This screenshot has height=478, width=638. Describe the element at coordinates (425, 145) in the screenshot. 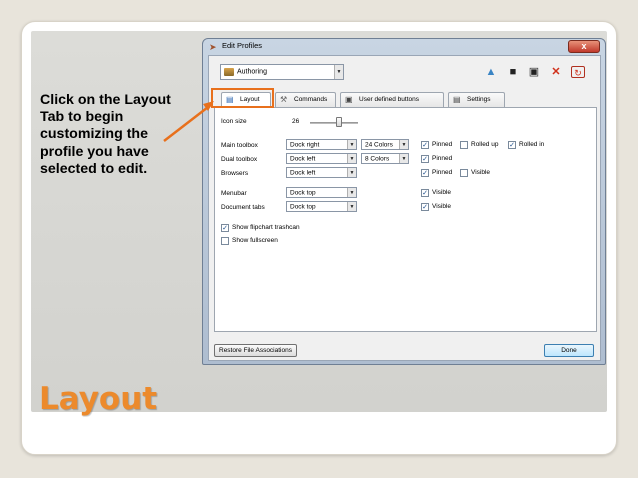

I see `main-toolbox-pinned-checkbox: ✓` at that location.